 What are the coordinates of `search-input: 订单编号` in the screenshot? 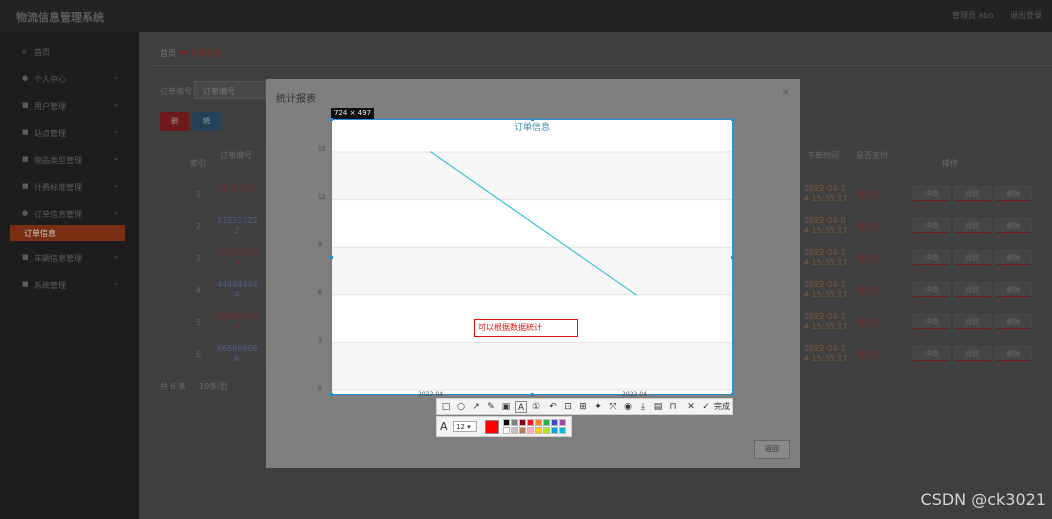 It's located at (230, 90).